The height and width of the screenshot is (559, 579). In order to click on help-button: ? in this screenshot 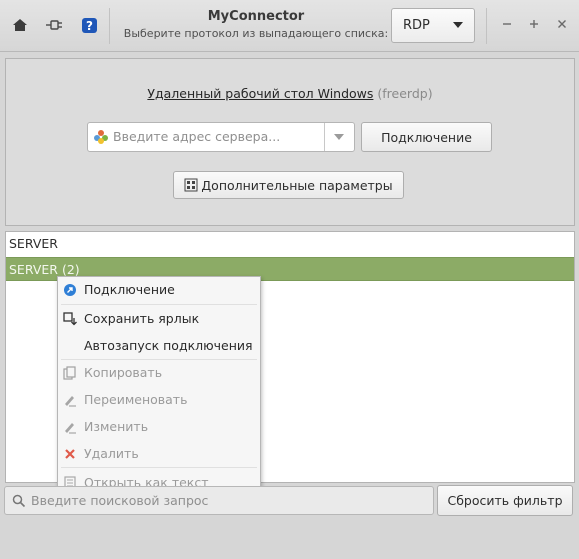, I will do `click(89, 25)`.